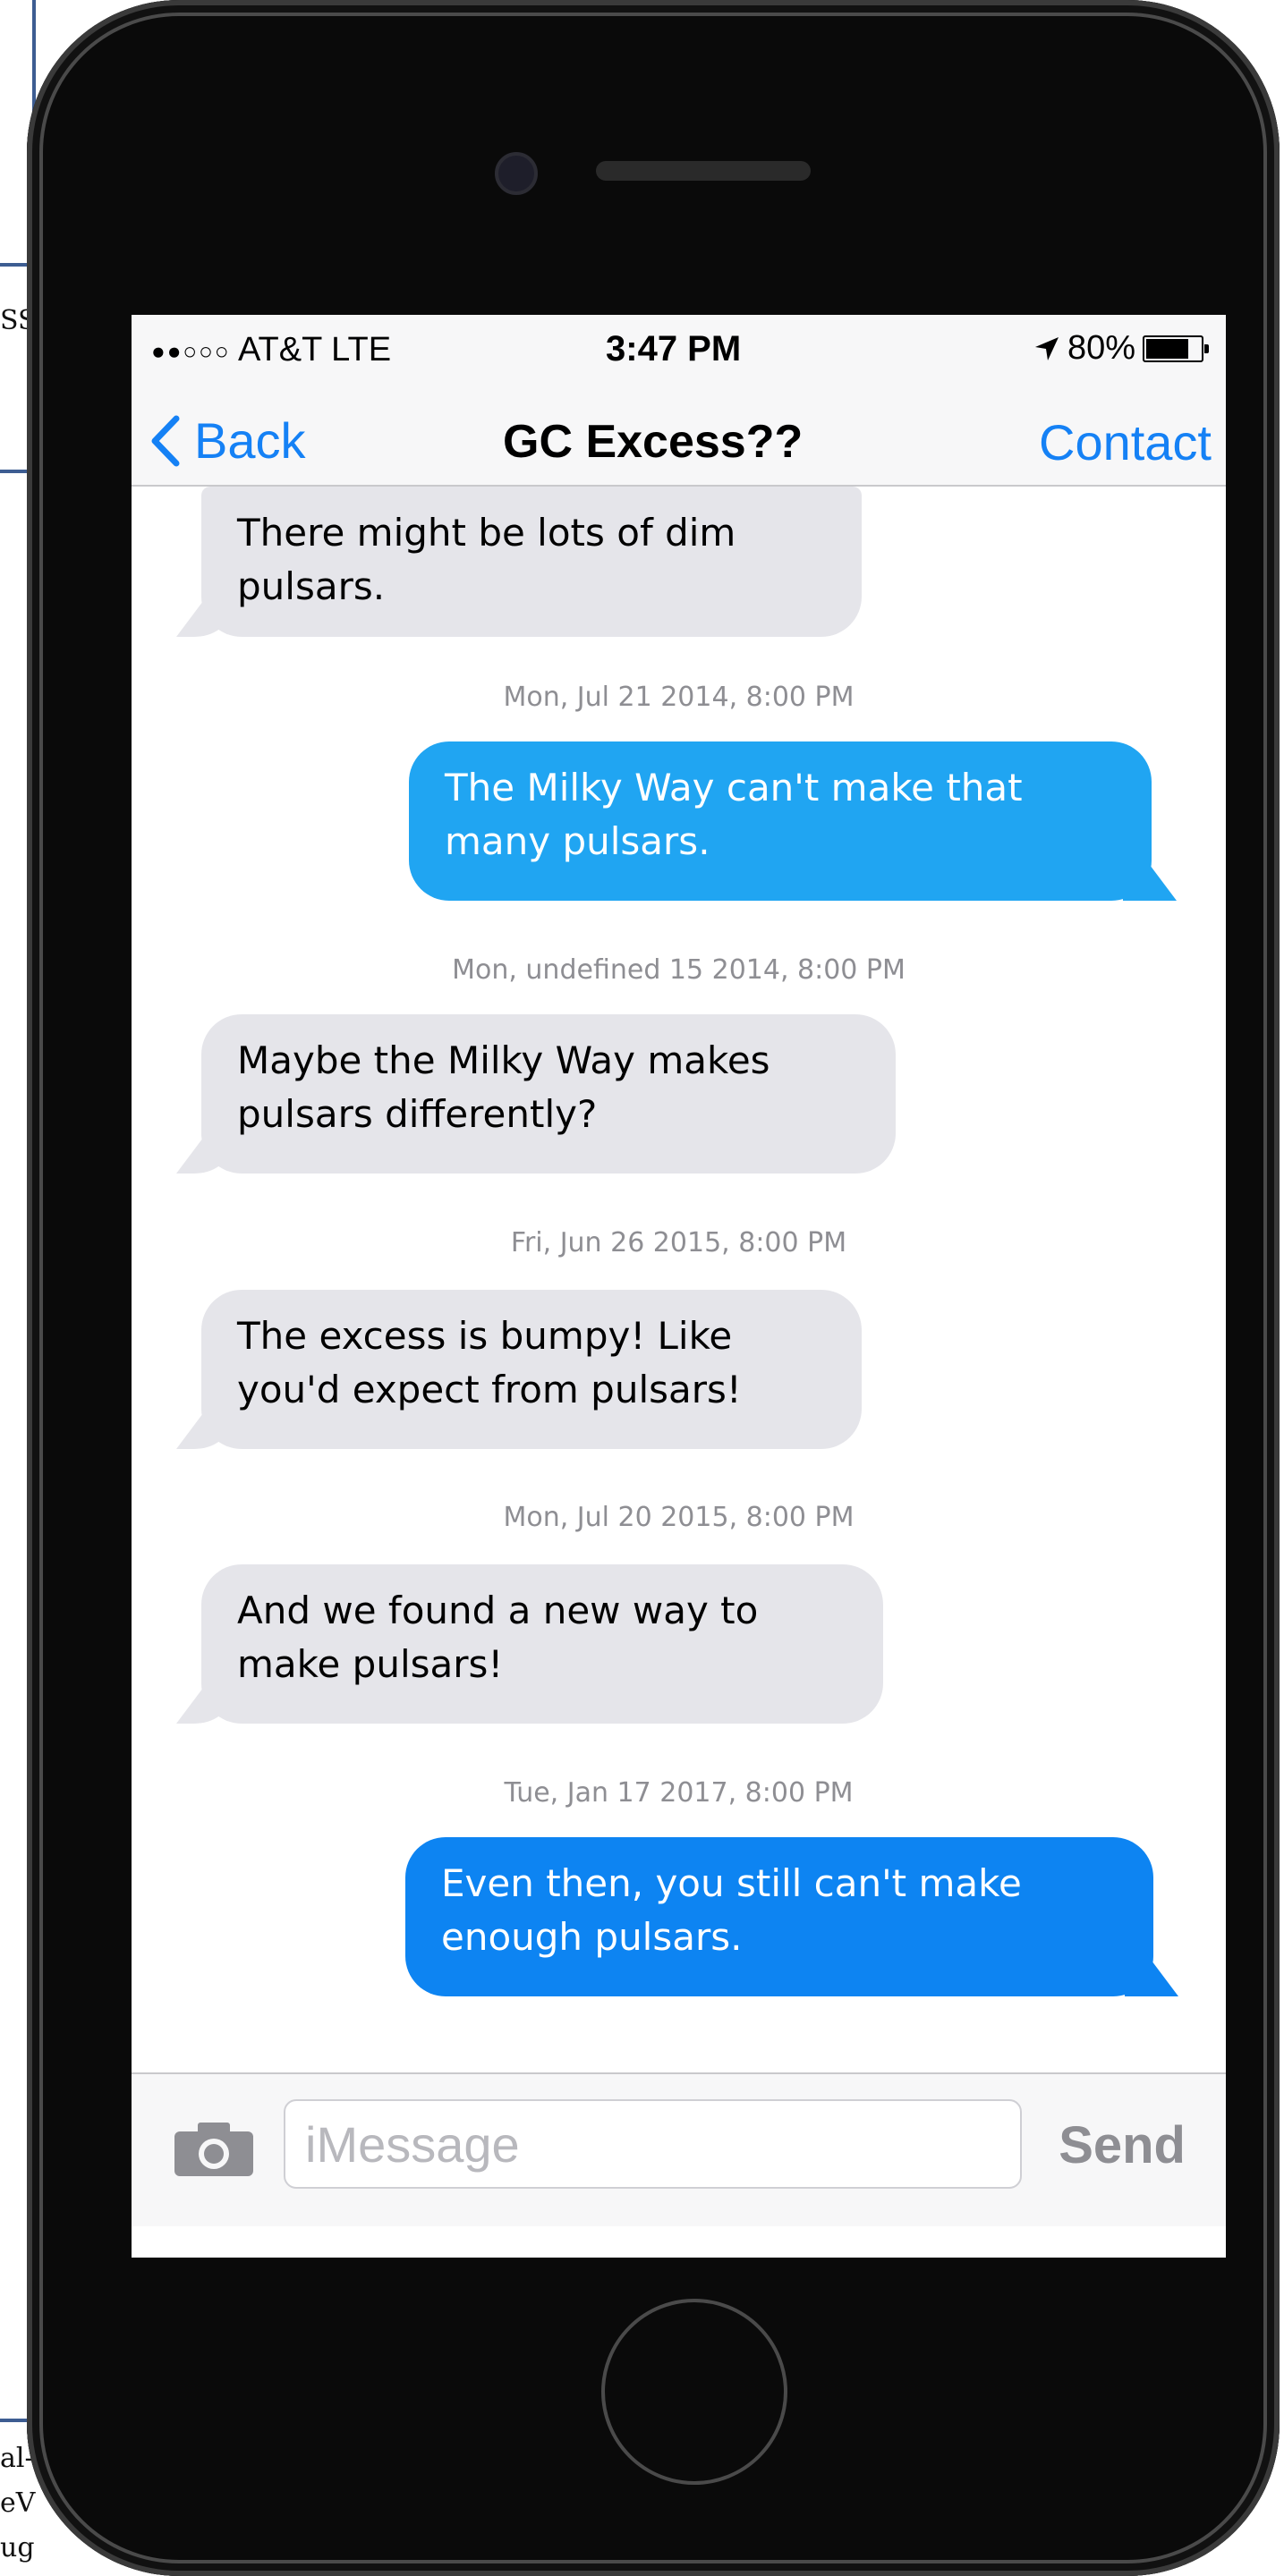 The width and height of the screenshot is (1284, 2576). Describe the element at coordinates (703, 171) in the screenshot. I see `earpiece-speaker` at that location.